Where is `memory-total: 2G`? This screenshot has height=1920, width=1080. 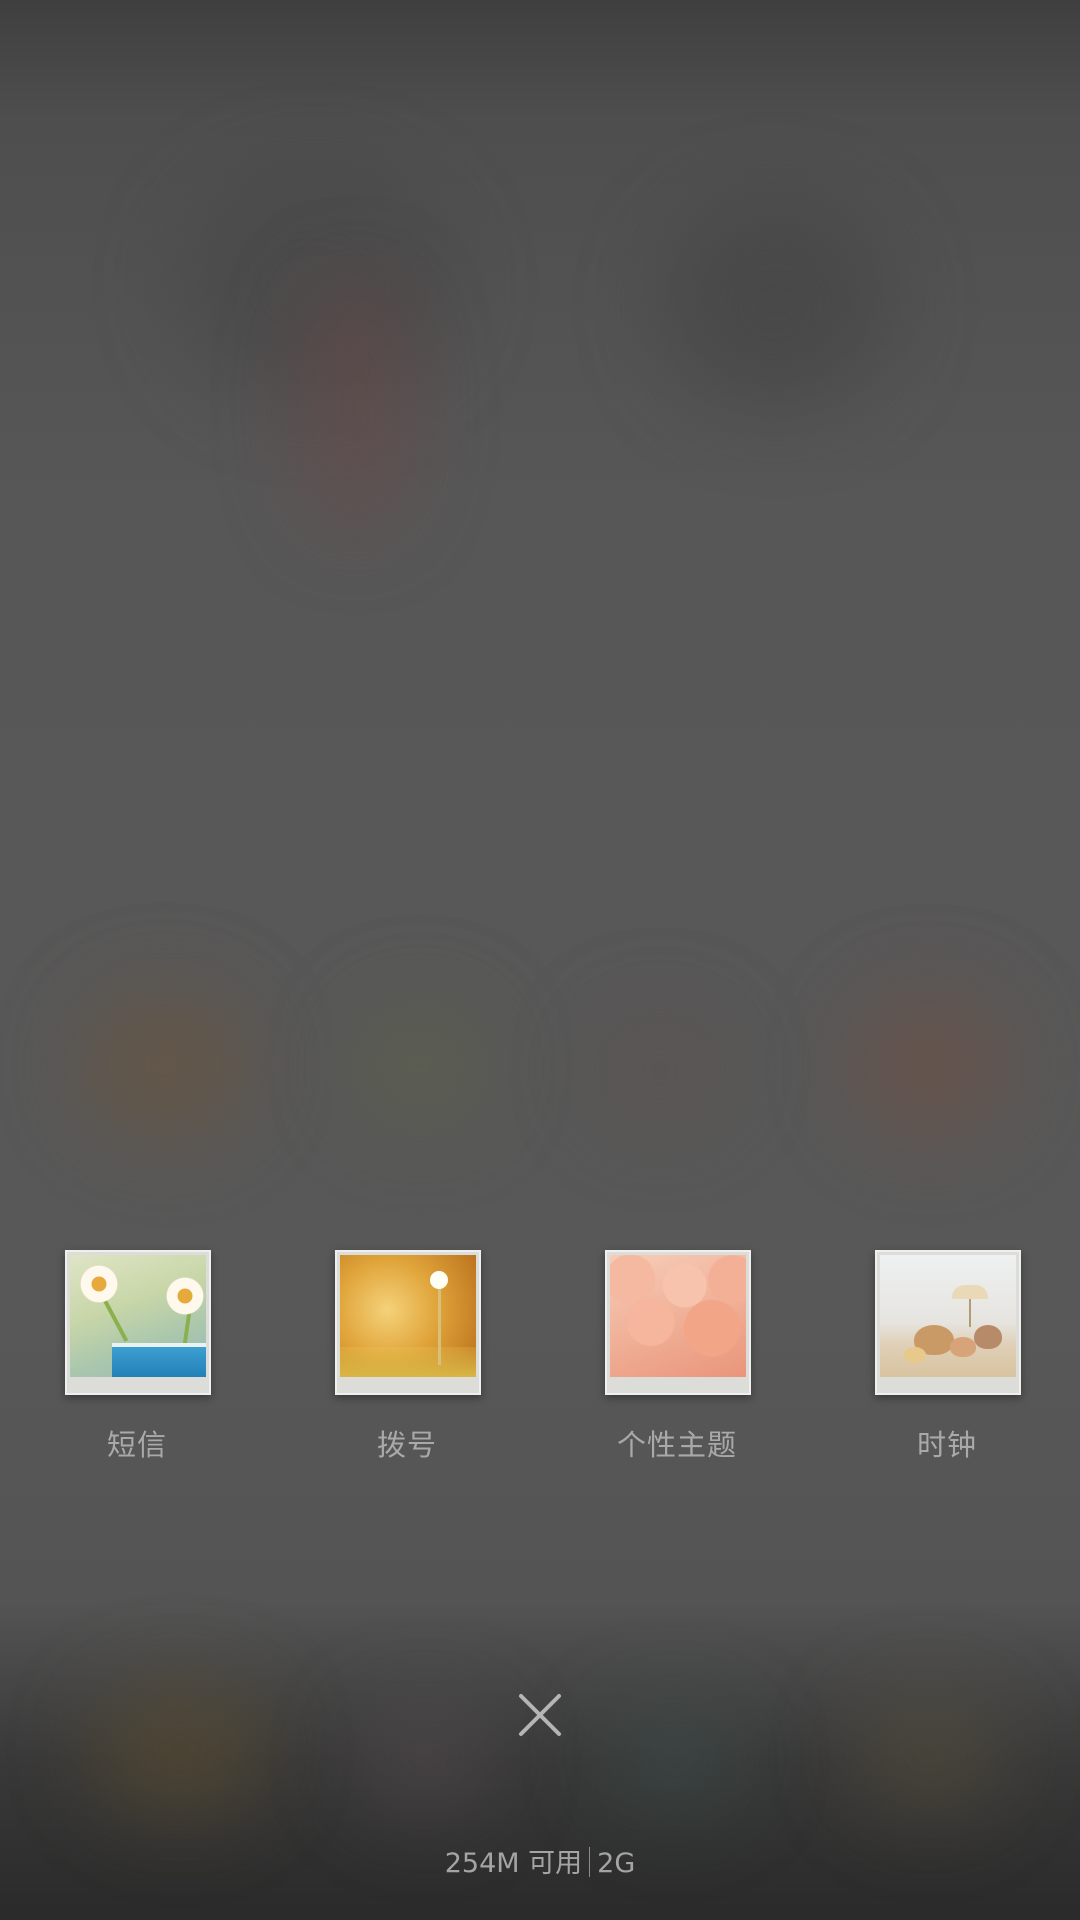
memory-total: 2G is located at coordinates (616, 1863).